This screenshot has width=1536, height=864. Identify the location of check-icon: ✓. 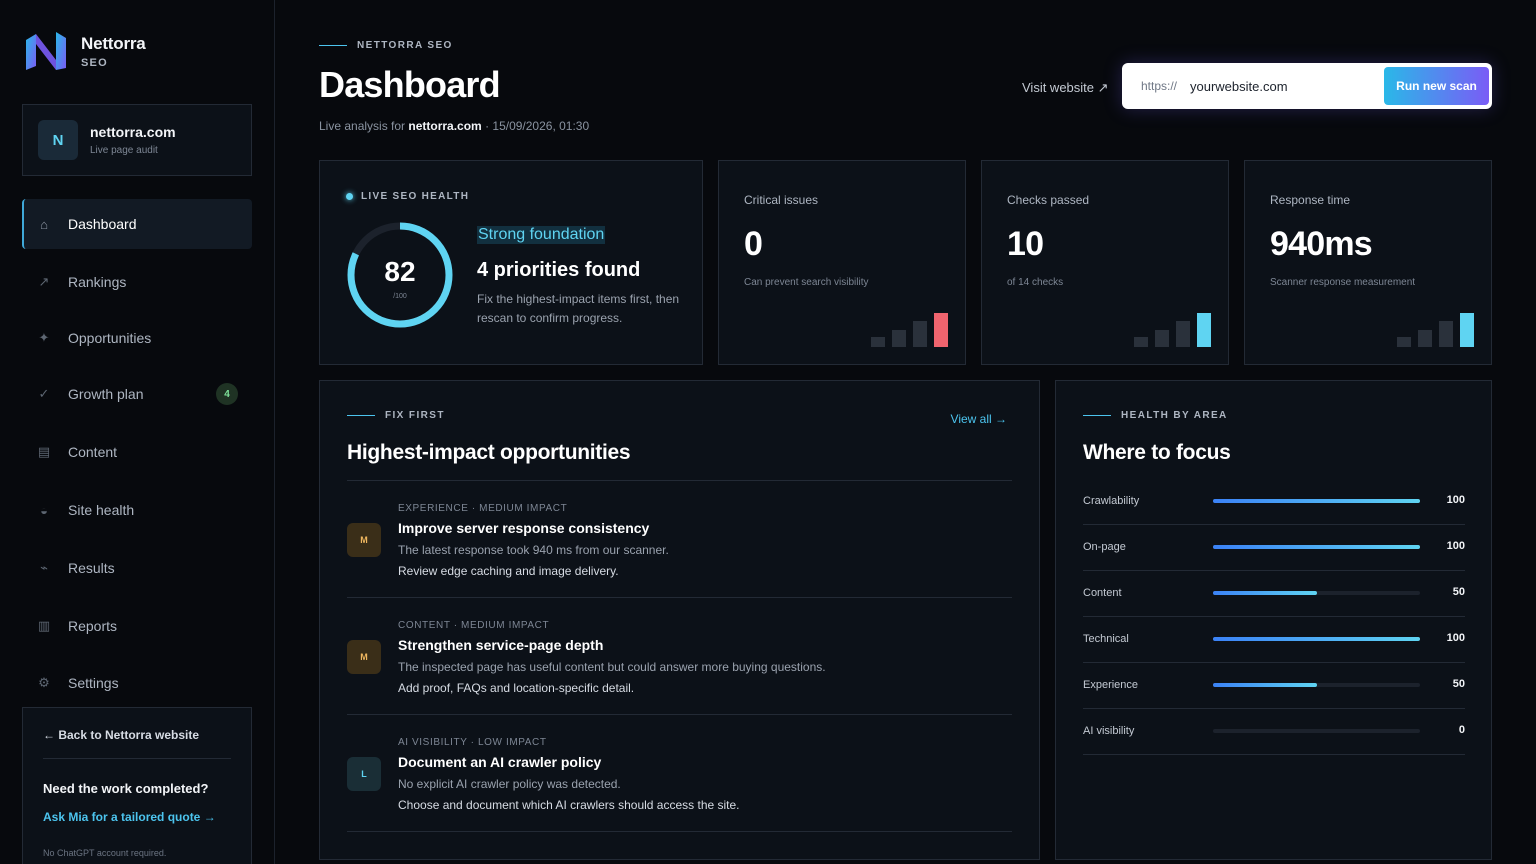
(44, 393).